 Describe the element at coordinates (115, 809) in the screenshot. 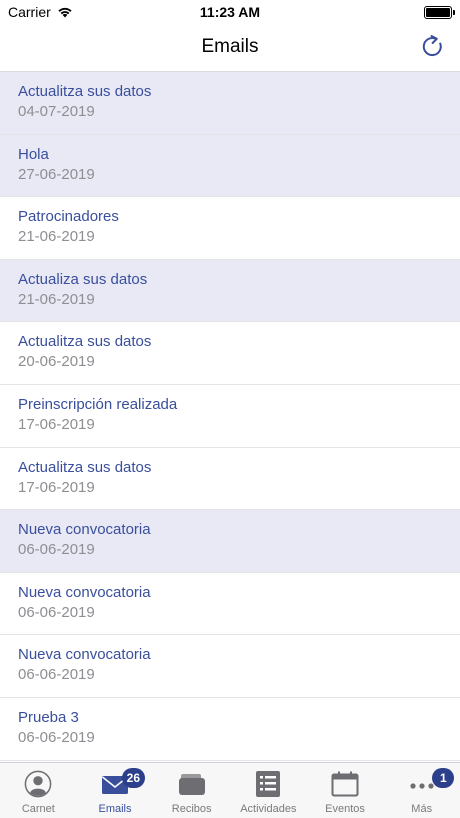

I see `tab-label: Emails` at that location.